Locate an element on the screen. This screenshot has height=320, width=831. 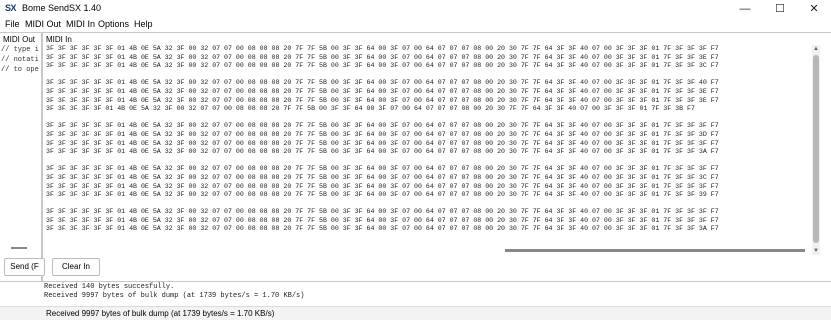
midi-out-scrollbar is located at coordinates (19, 248).